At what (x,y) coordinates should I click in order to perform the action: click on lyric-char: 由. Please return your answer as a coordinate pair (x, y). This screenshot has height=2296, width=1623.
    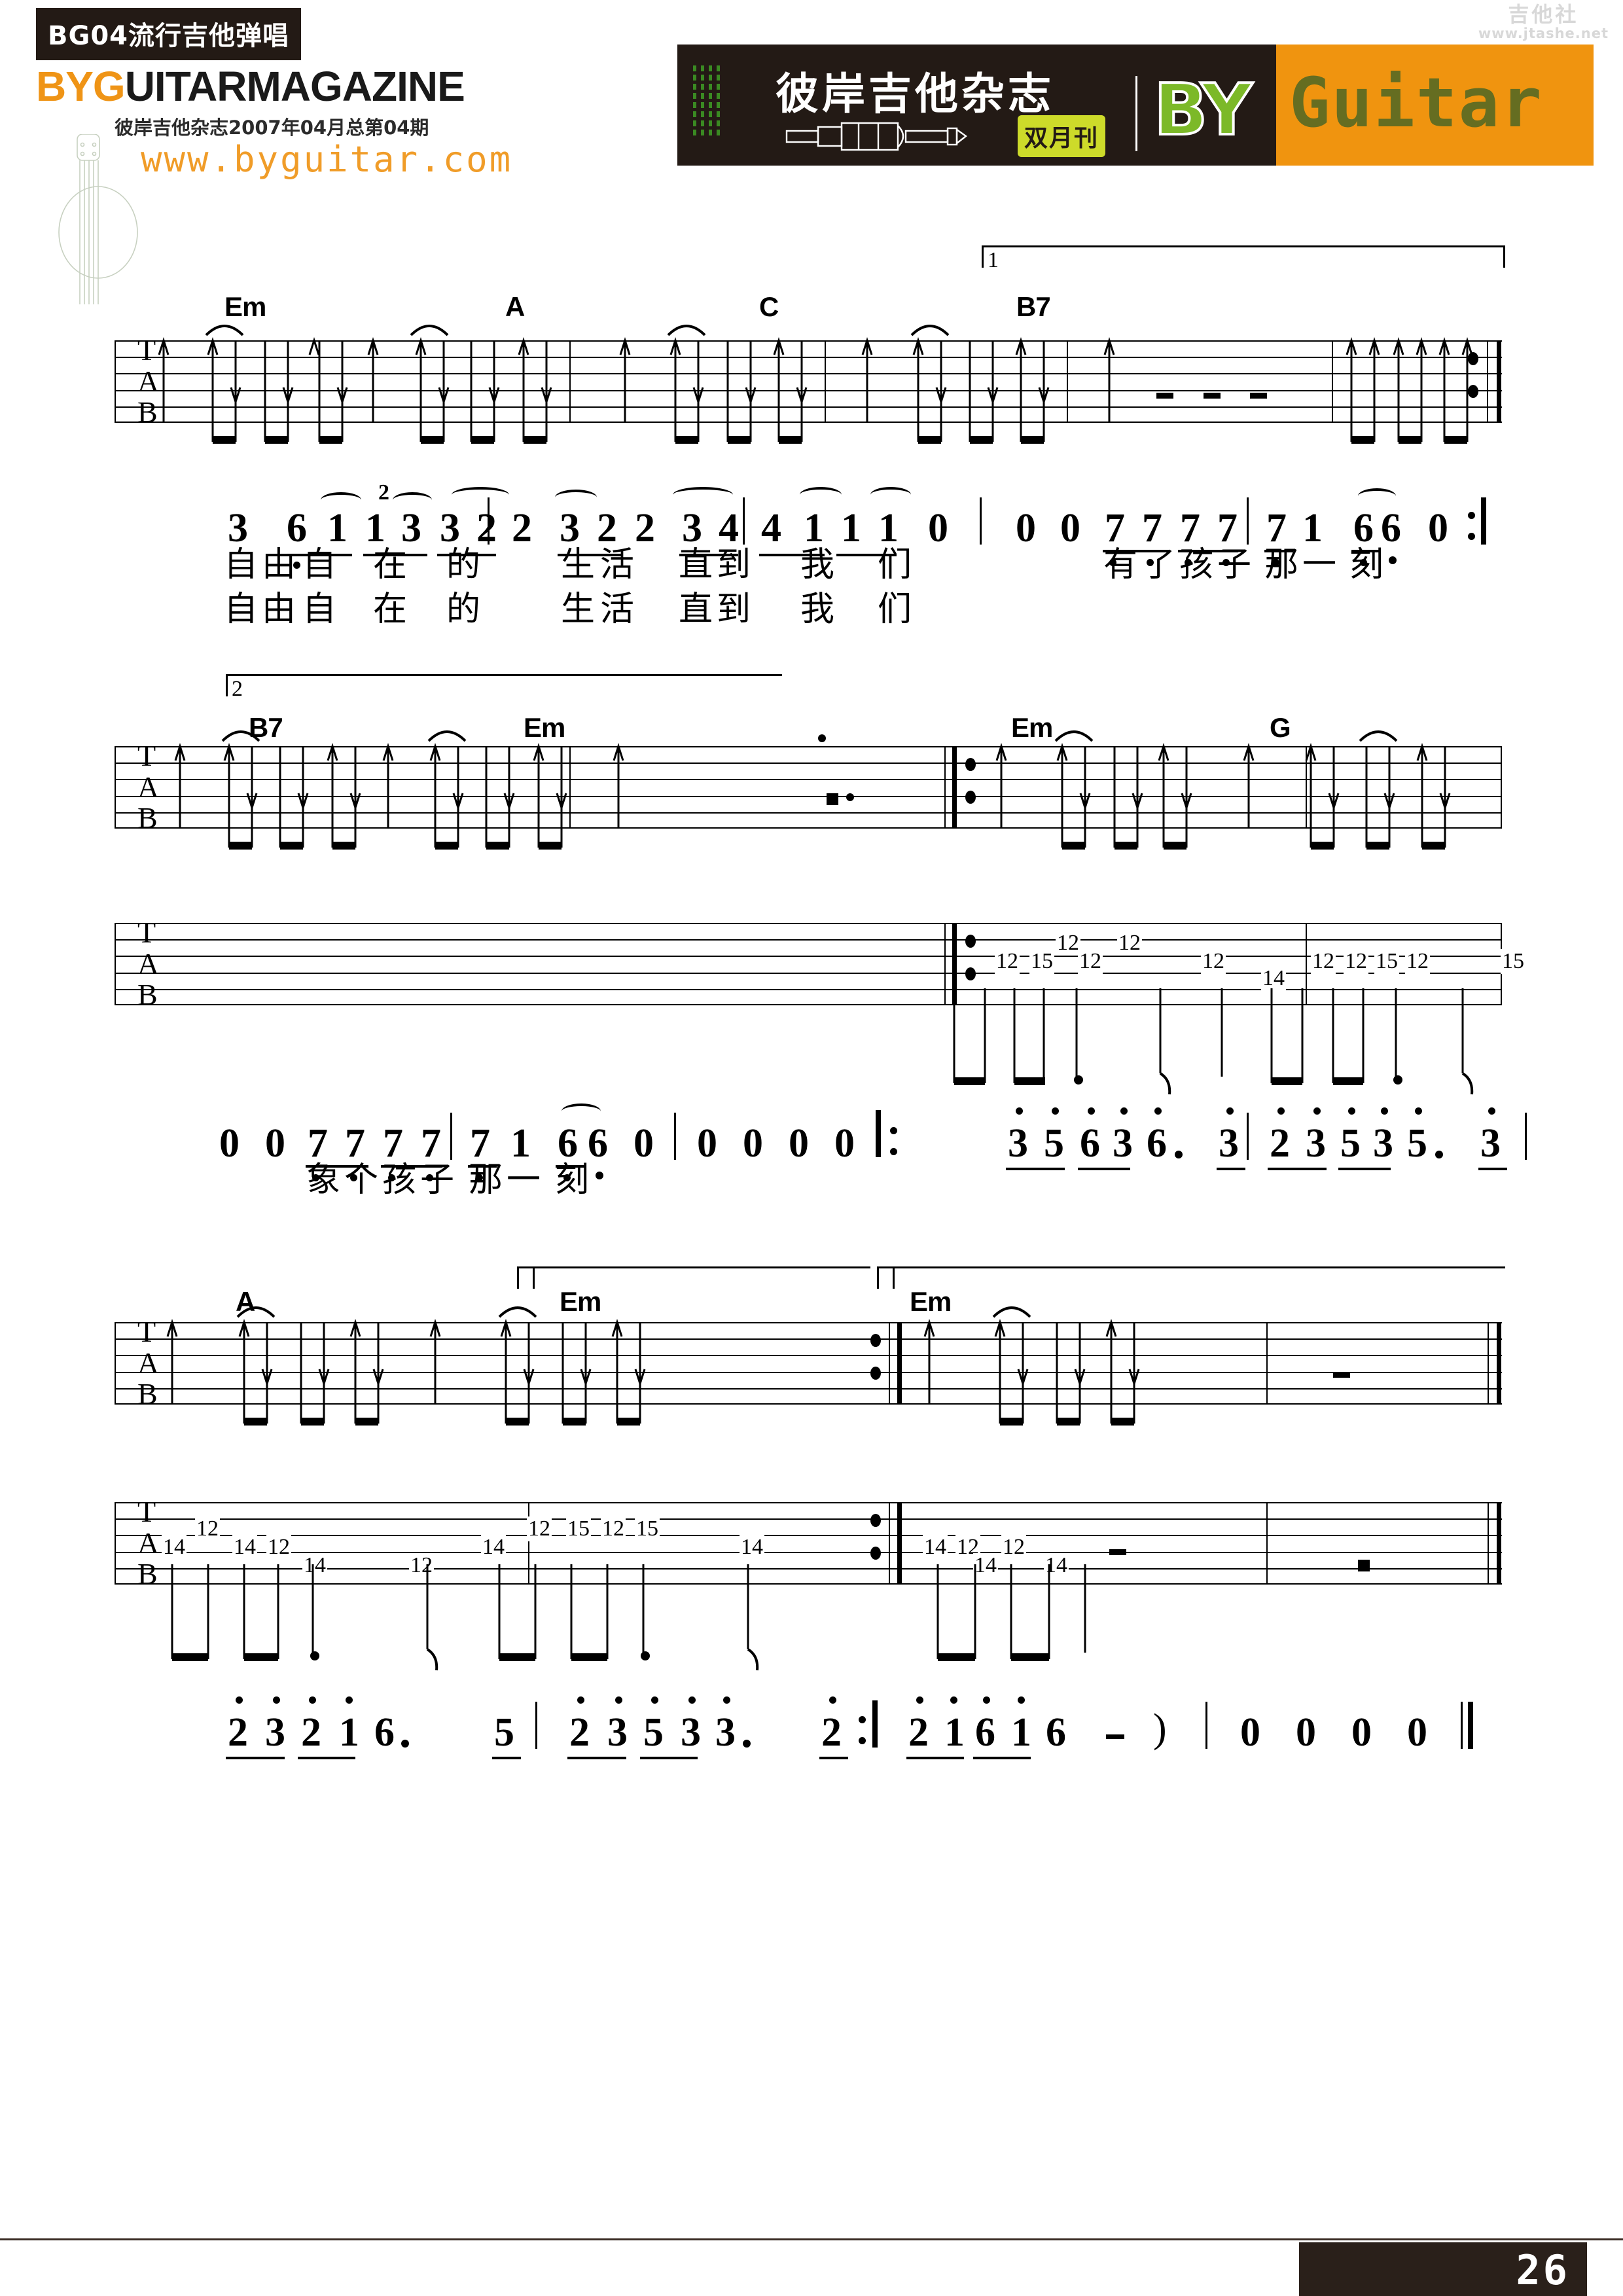
    Looking at the image, I should click on (279, 609).